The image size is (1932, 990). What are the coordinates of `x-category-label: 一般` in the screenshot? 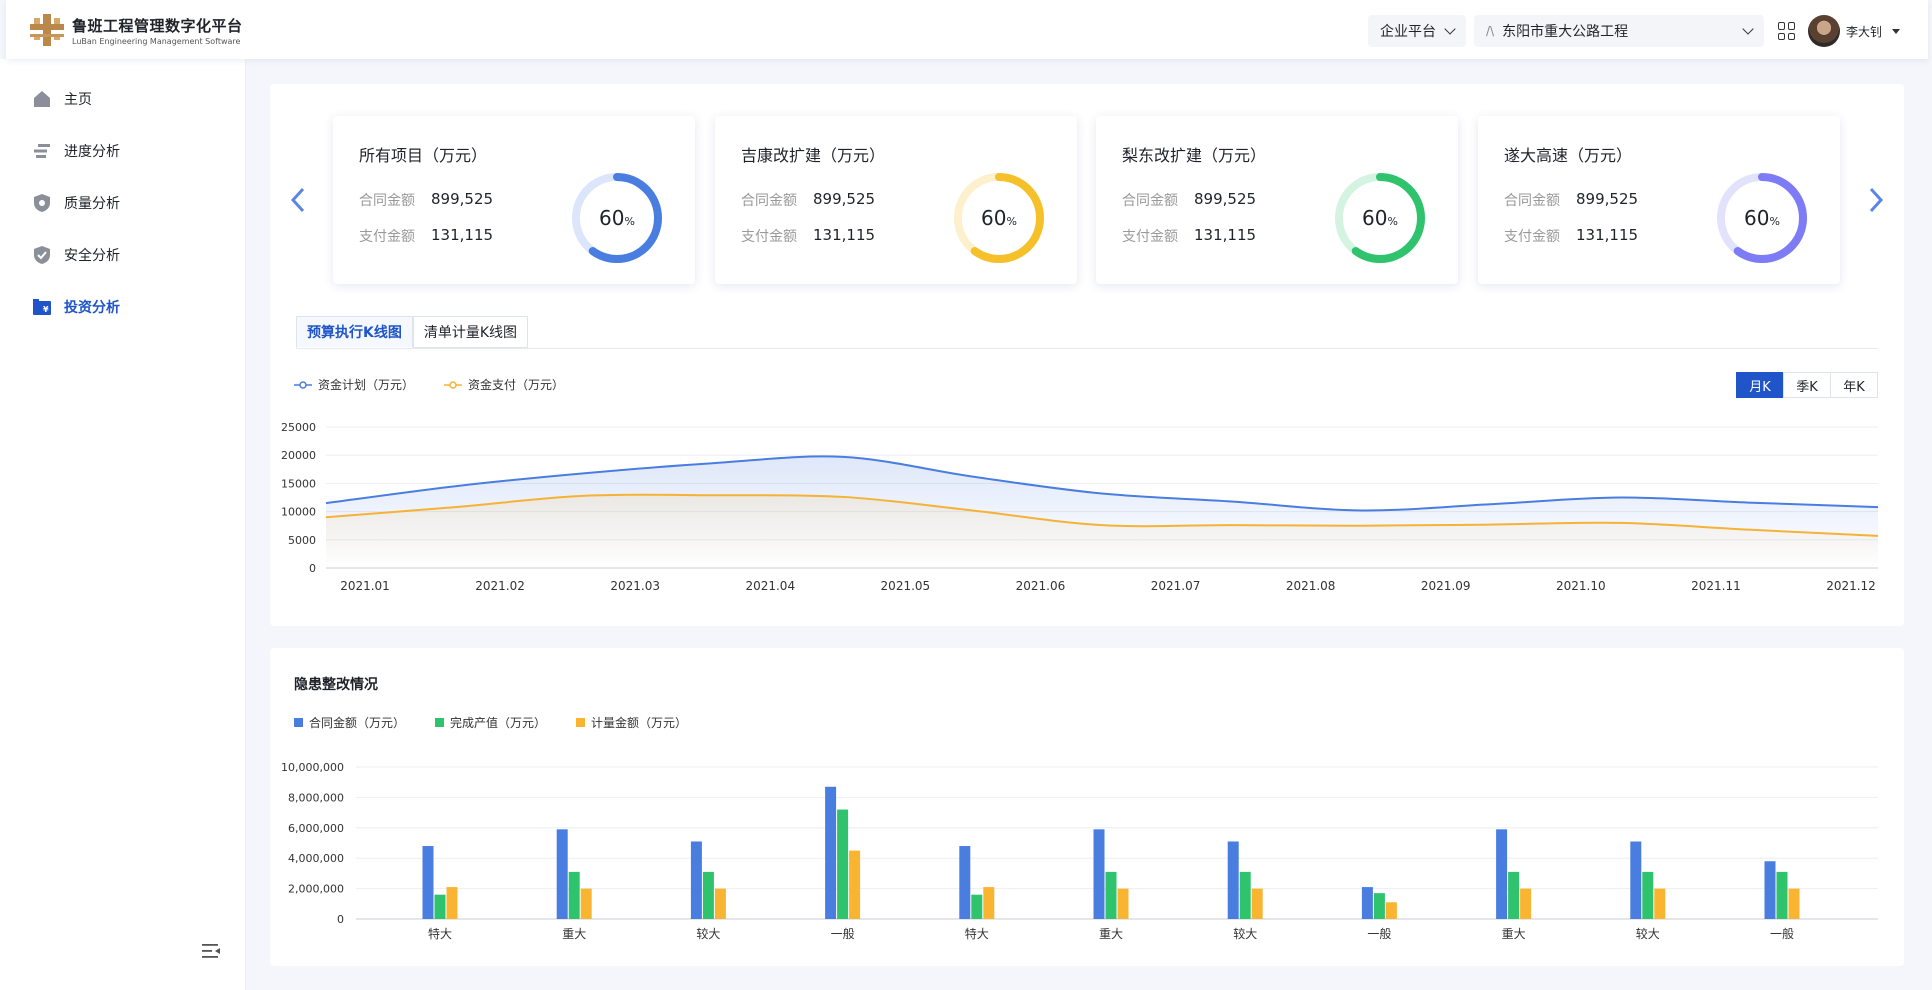 It's located at (1379, 933).